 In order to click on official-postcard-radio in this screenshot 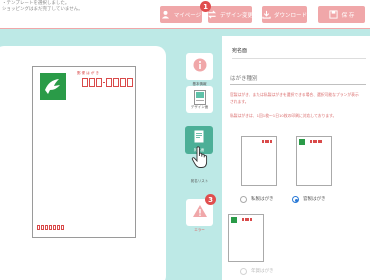, I will do `click(295, 199)`.